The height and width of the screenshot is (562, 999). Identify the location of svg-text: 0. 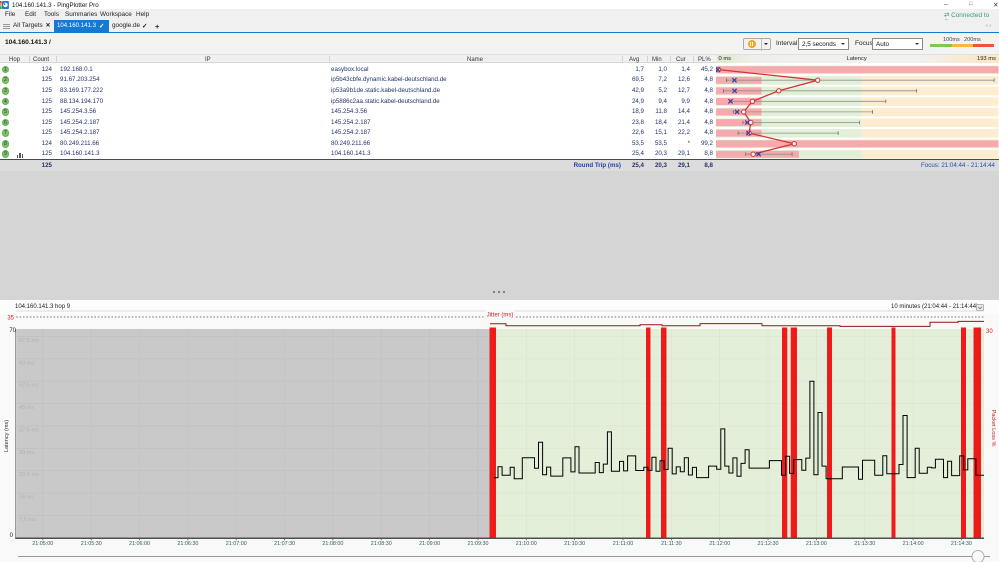
(12, 536).